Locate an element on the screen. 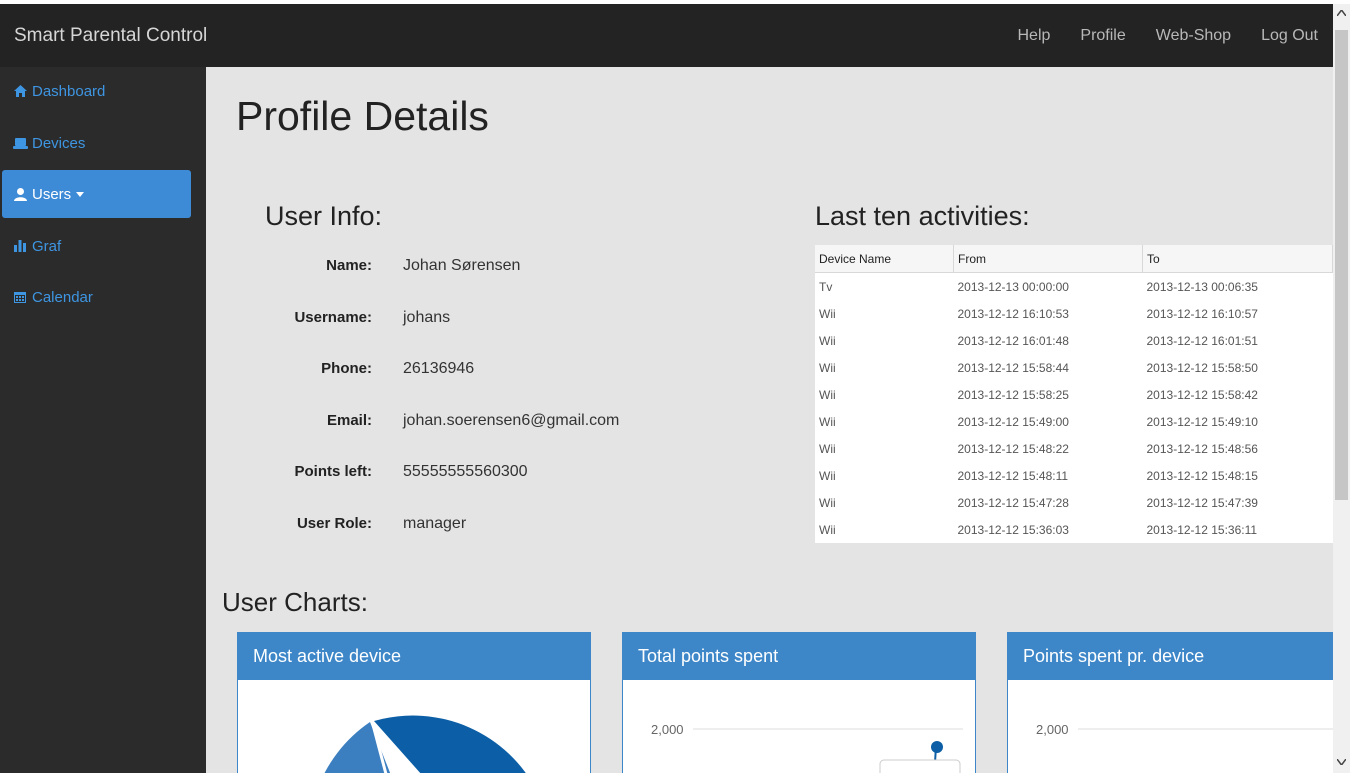  sidebar-item-label: Users is located at coordinates (52, 194).